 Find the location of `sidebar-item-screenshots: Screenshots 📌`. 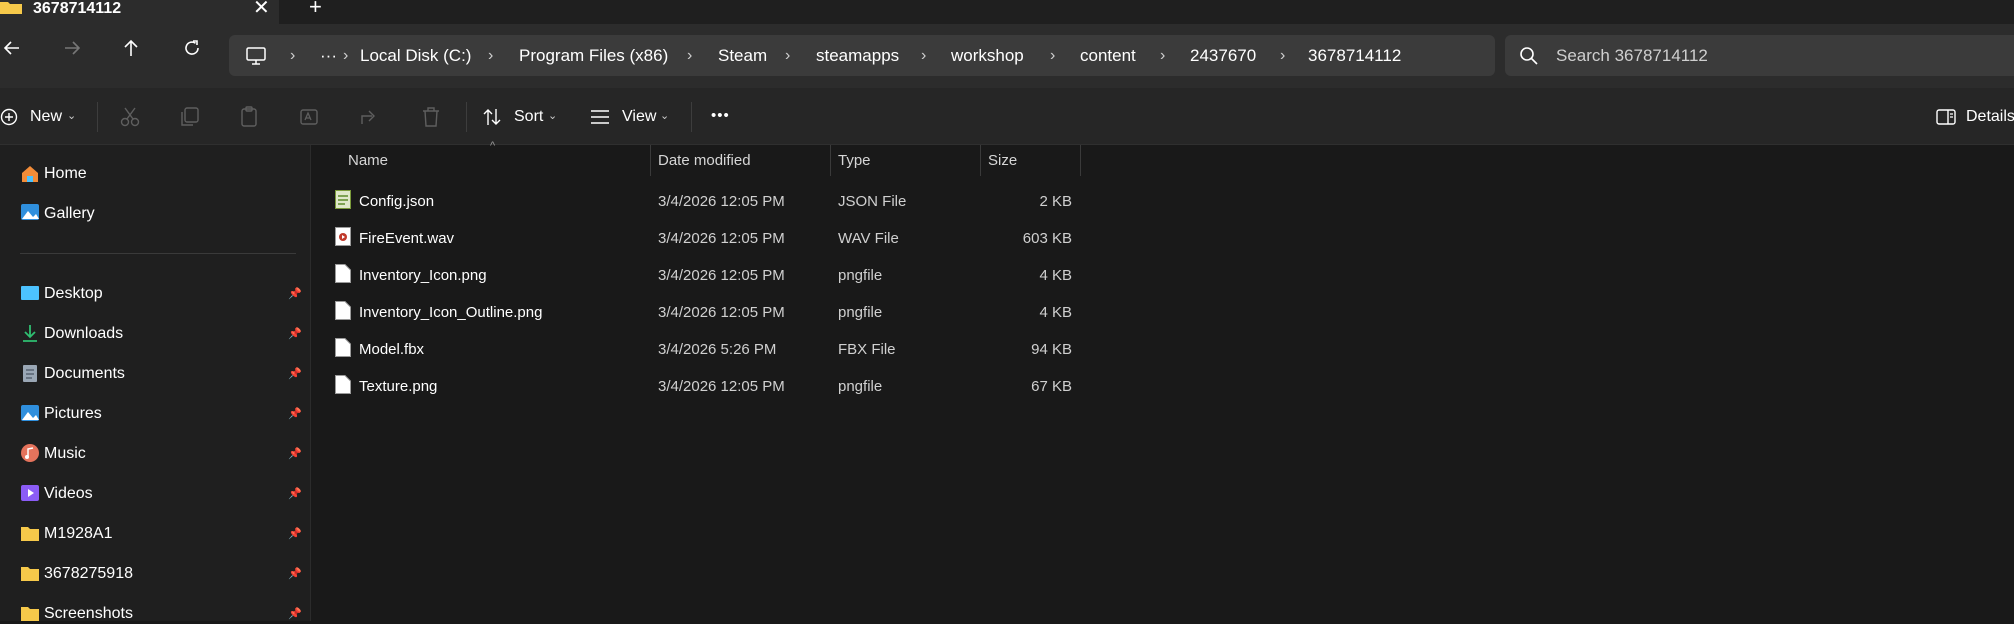

sidebar-item-screenshots: Screenshots 📌 is located at coordinates (151, 608).